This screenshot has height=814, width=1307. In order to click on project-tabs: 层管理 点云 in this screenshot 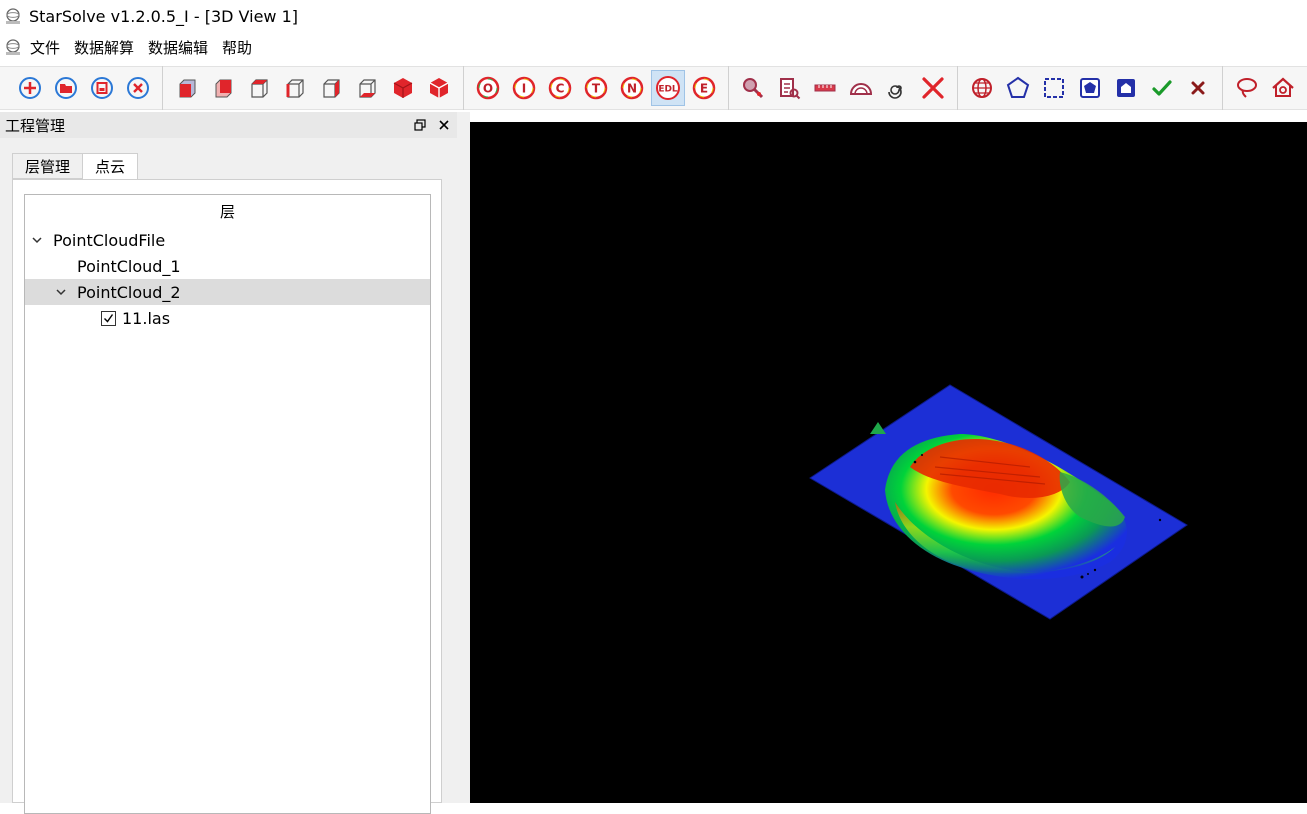, I will do `click(75, 166)`.